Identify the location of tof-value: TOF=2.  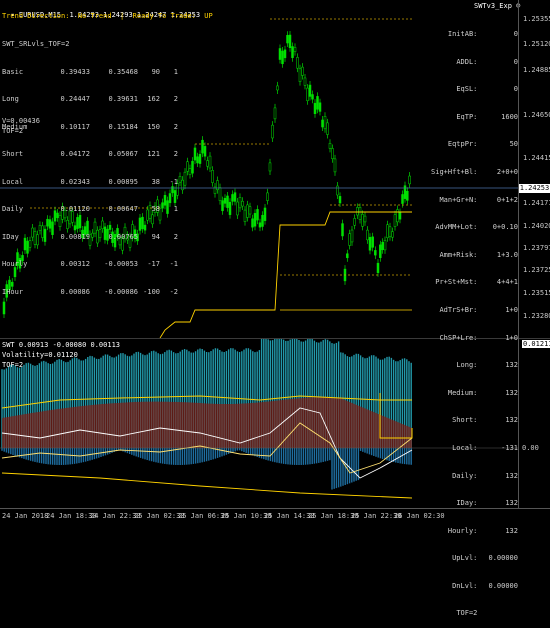
(13, 131).